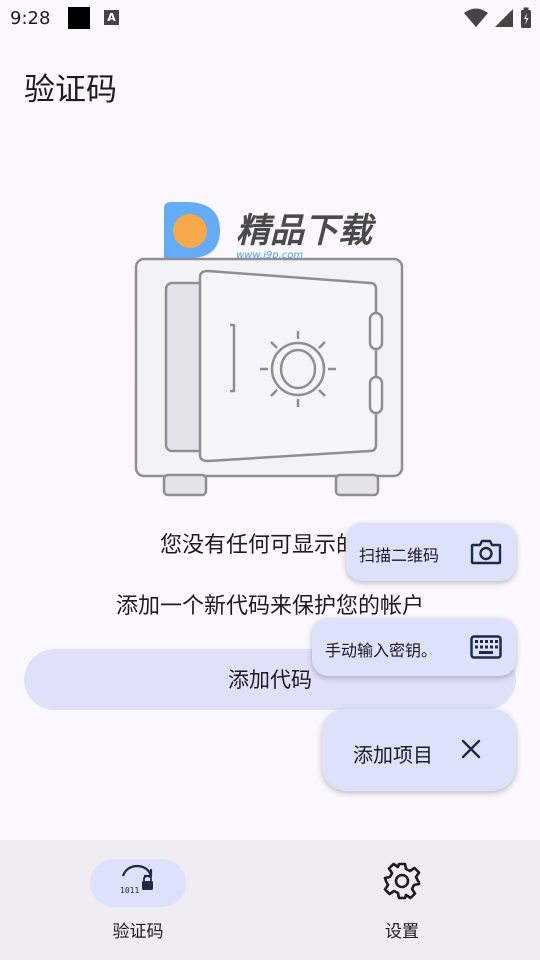  What do you see at coordinates (269, 606) in the screenshot?
I see `empty-state-subtitle: 添加一个新代码来保护您的帐户` at bounding box center [269, 606].